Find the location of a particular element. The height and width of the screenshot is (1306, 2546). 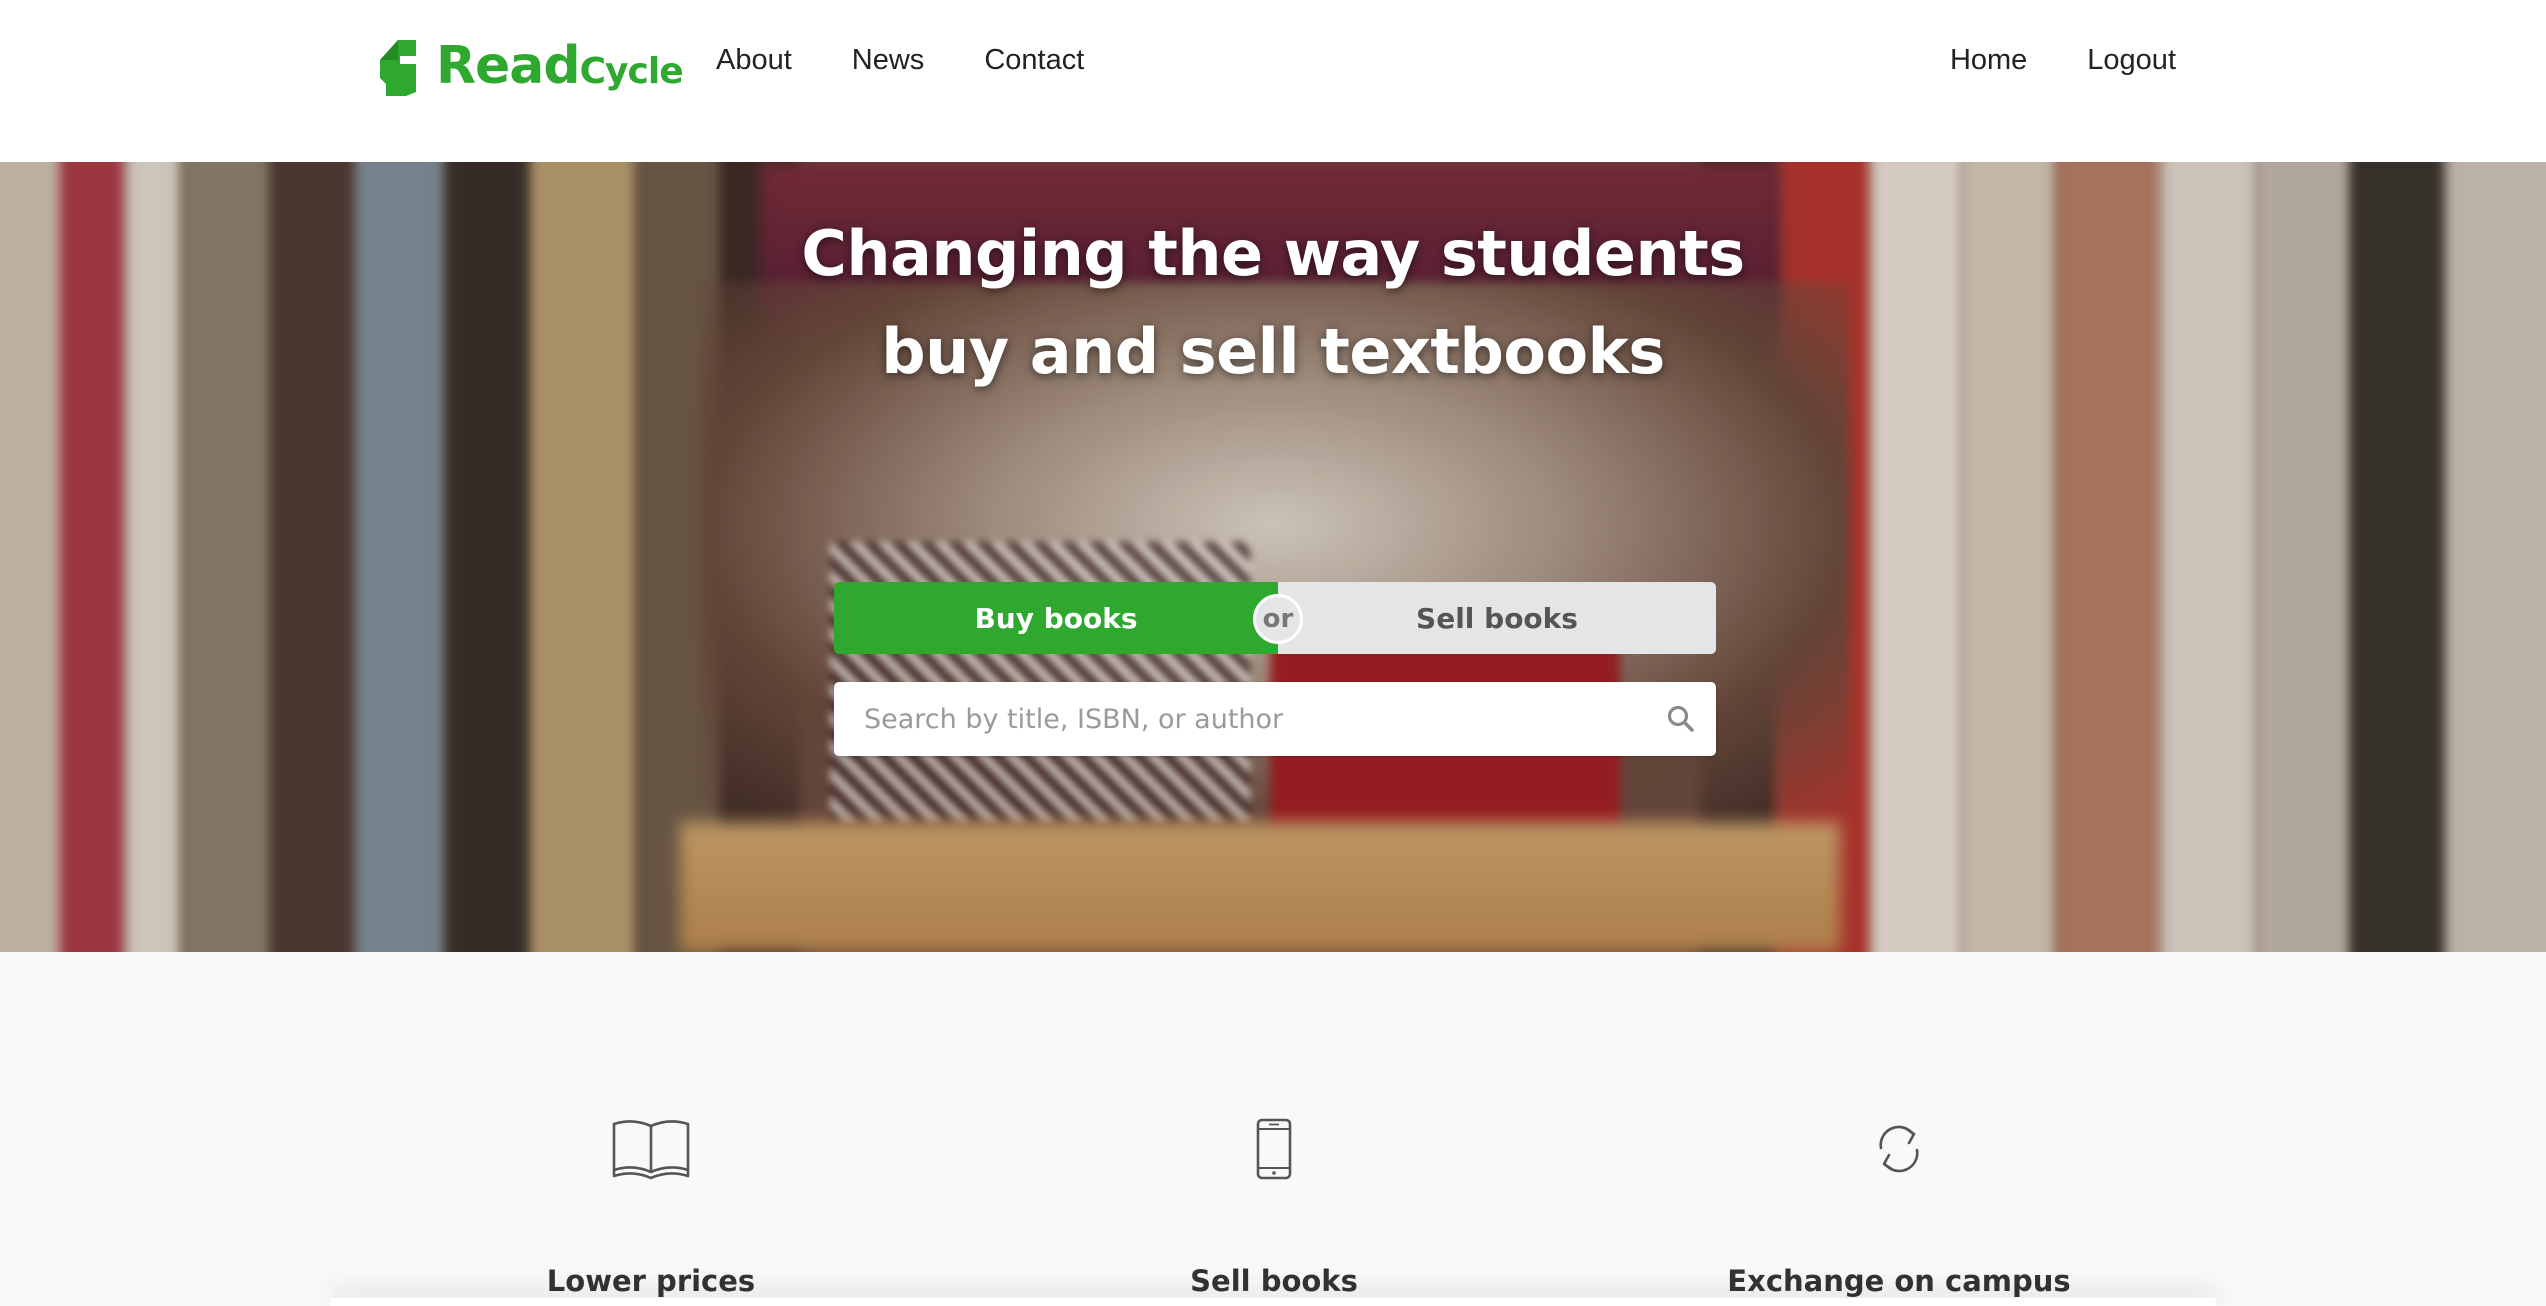

book-search-input is located at coordinates (1240, 719).